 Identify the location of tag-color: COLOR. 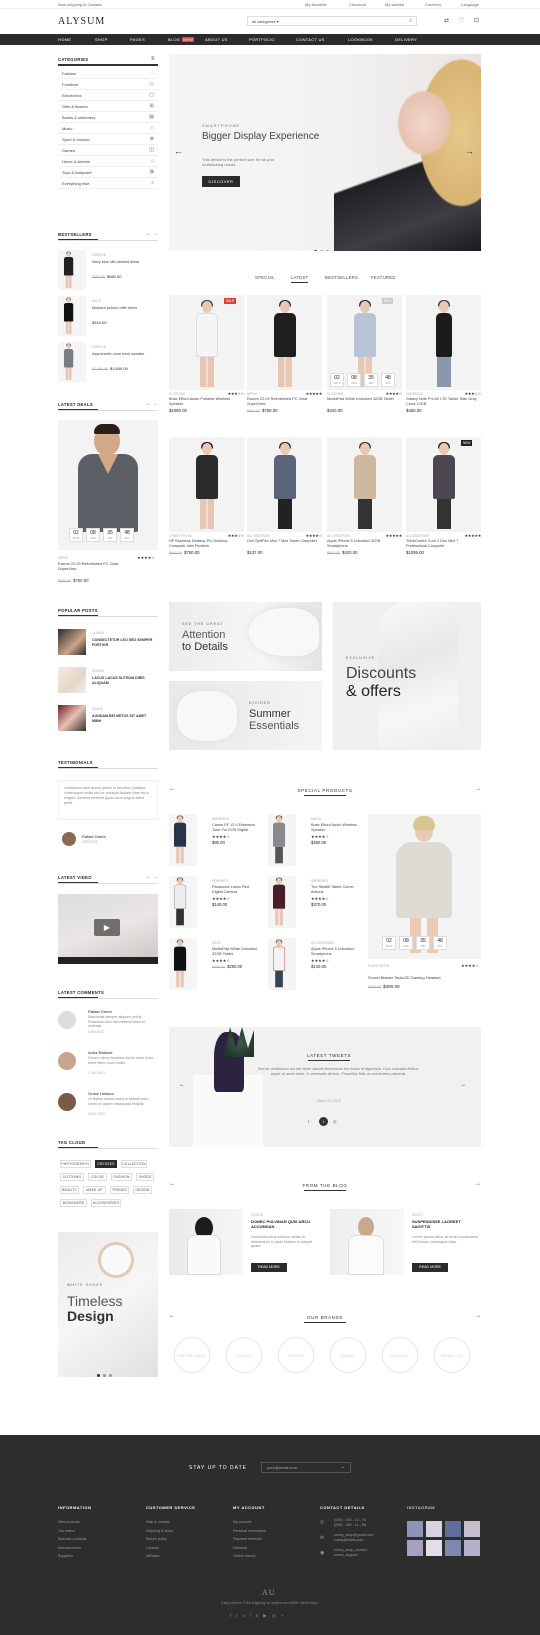
(97, 1177).